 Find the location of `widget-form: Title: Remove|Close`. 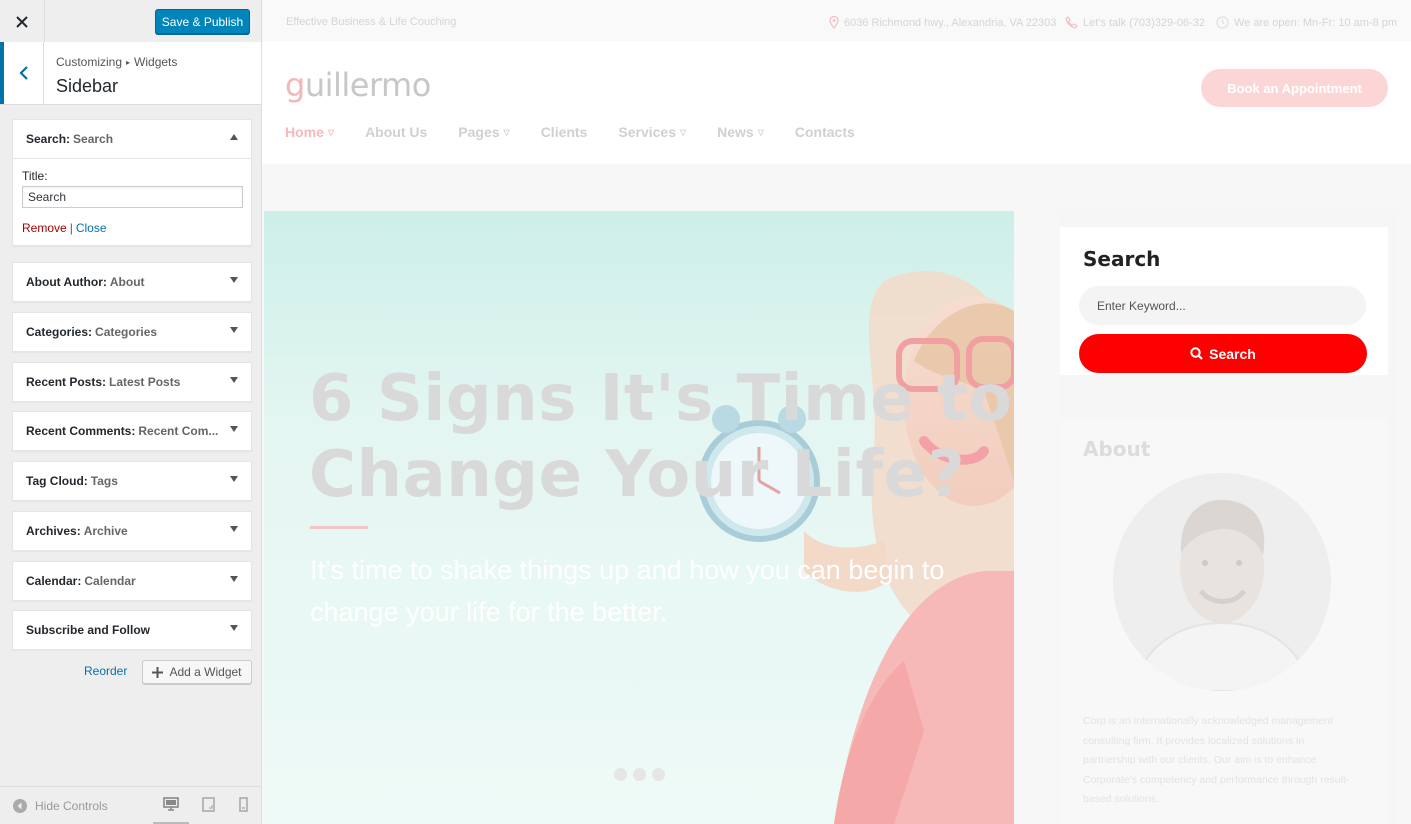

widget-form: Title: Remove|Close is located at coordinates (132, 201).